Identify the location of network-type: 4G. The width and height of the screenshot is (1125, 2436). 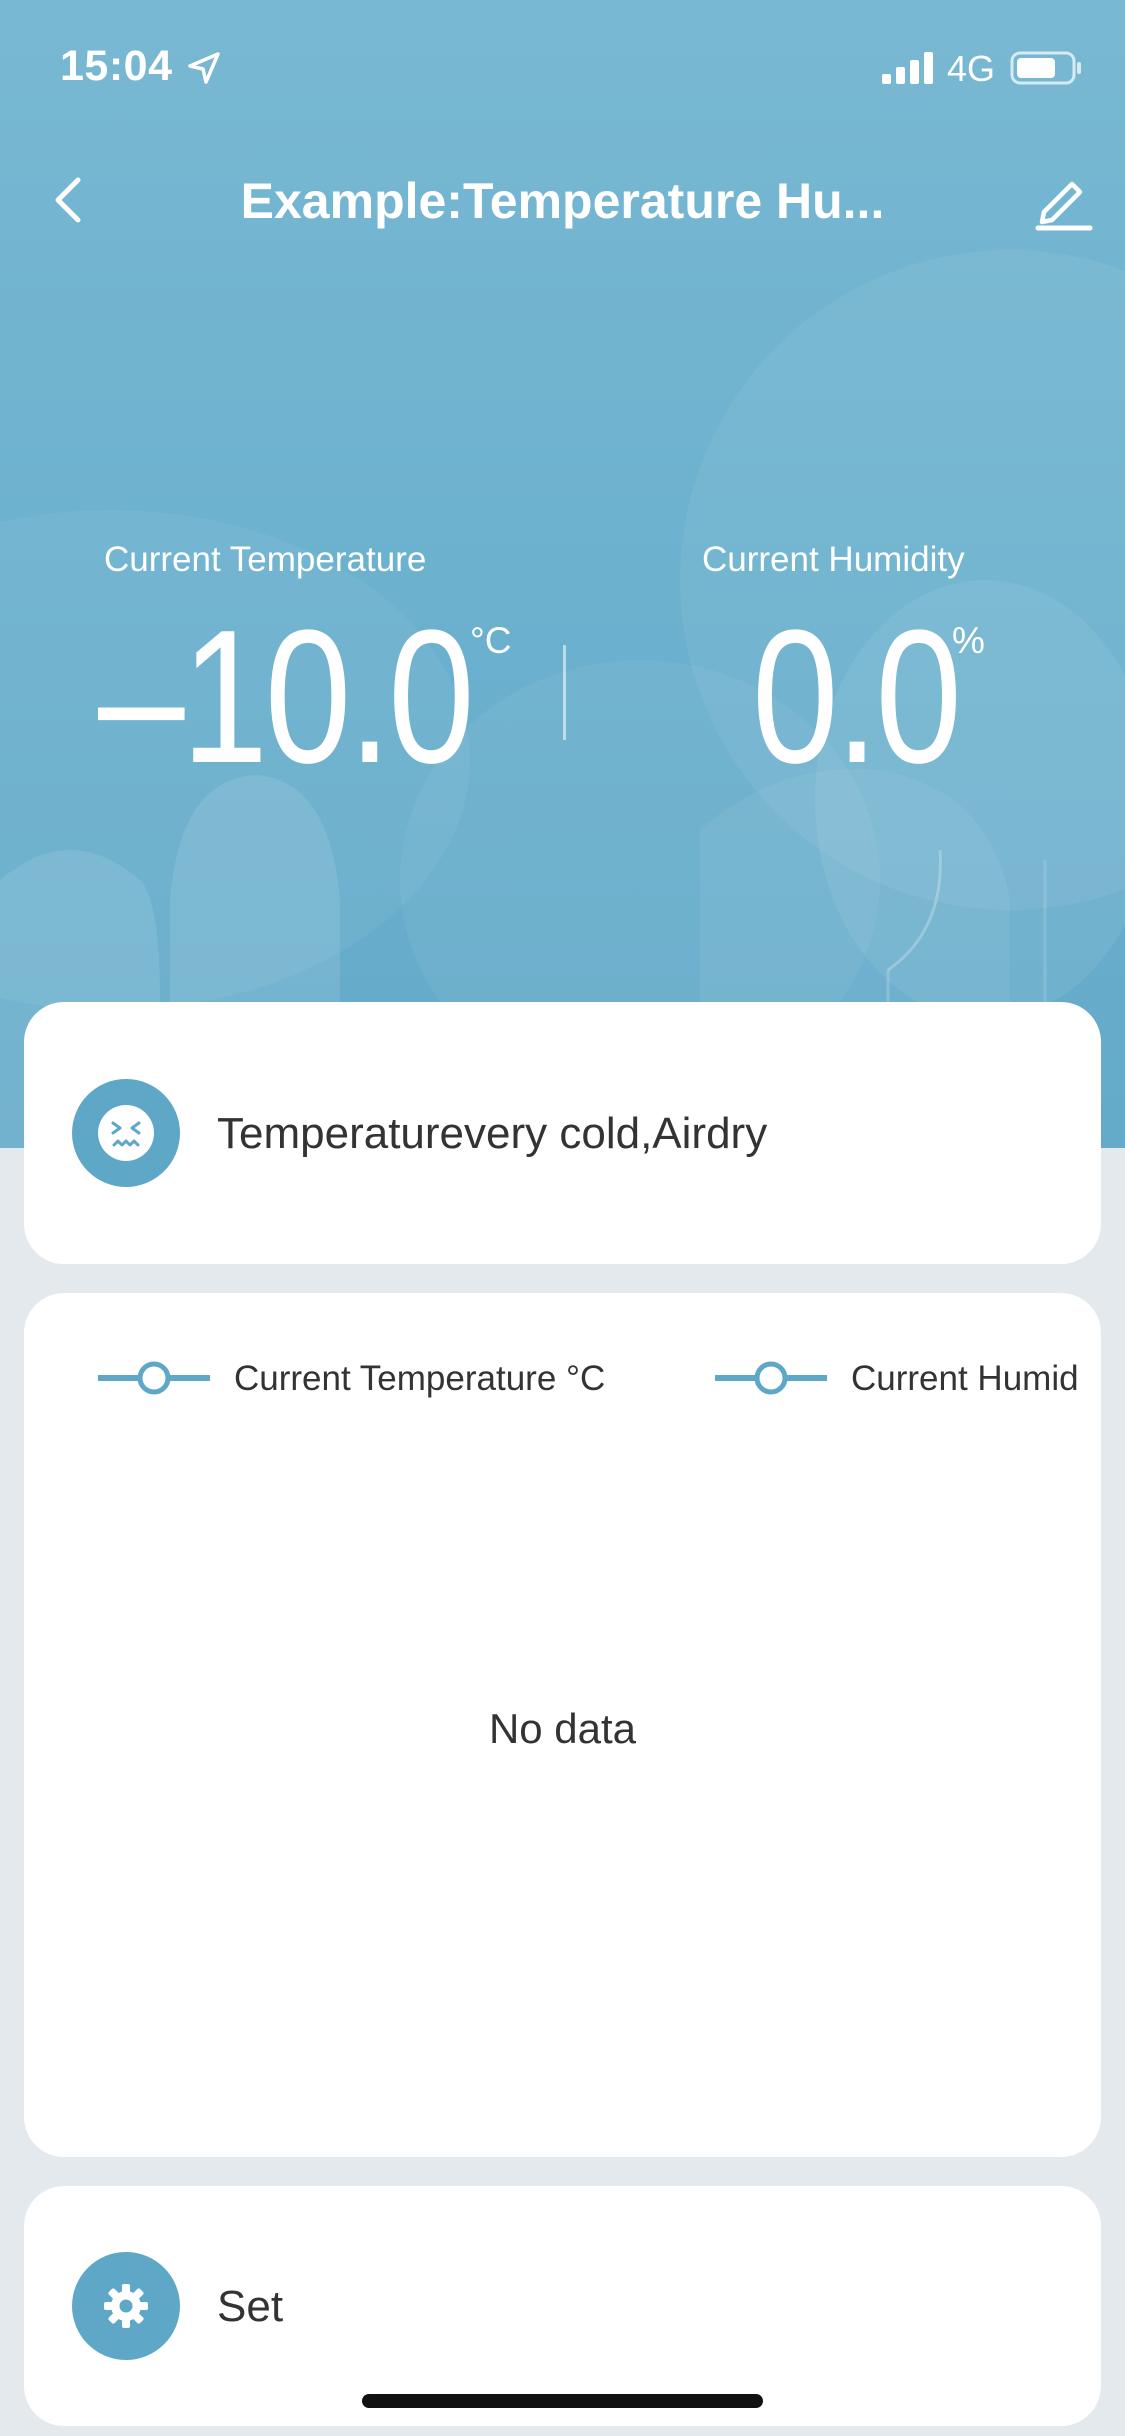
(971, 68).